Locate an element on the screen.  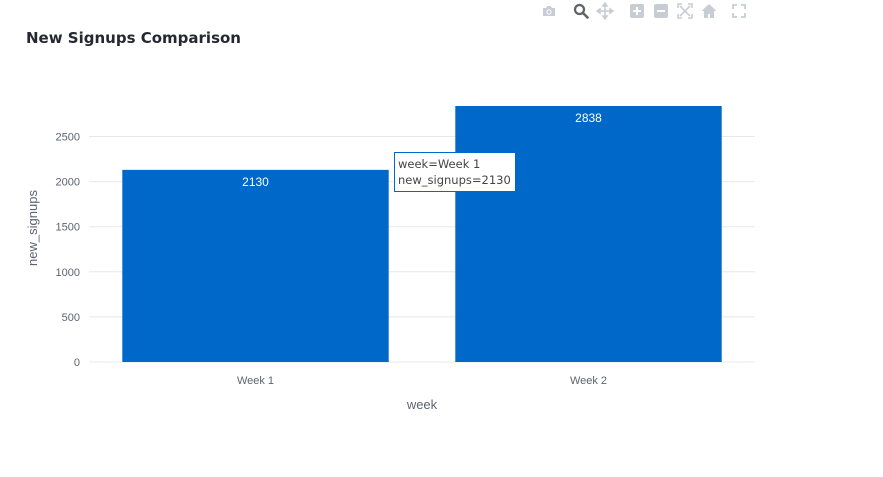
bar is located at coordinates (255, 265).